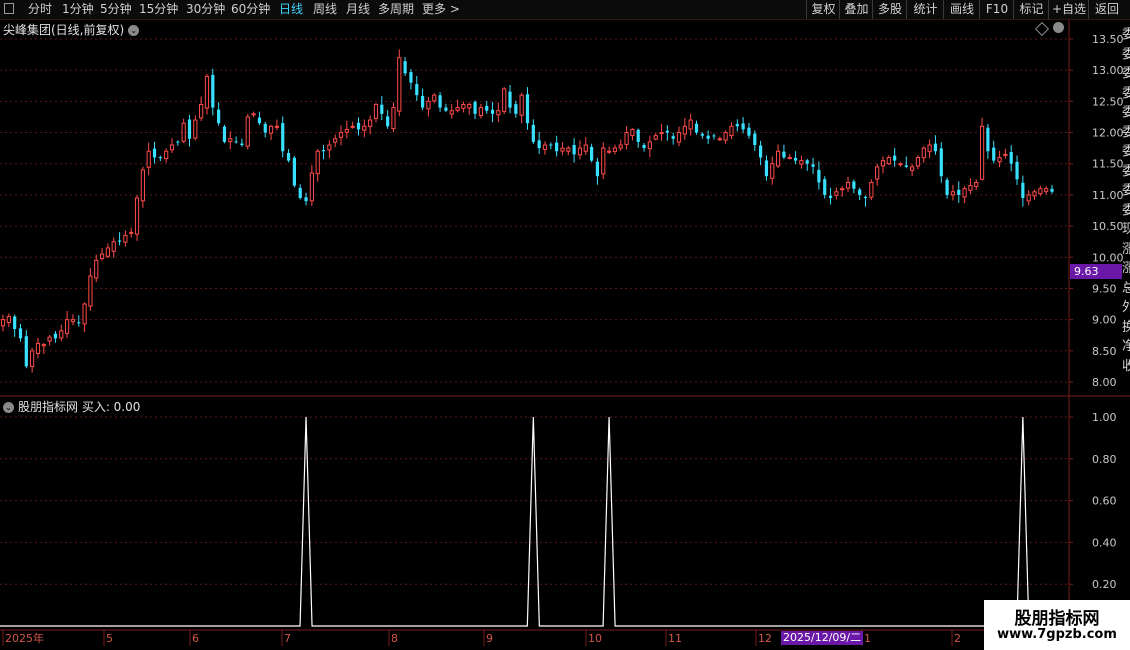  Describe the element at coordinates (8, 407) in the screenshot. I see `chevron-down-icon: ⌄` at that location.